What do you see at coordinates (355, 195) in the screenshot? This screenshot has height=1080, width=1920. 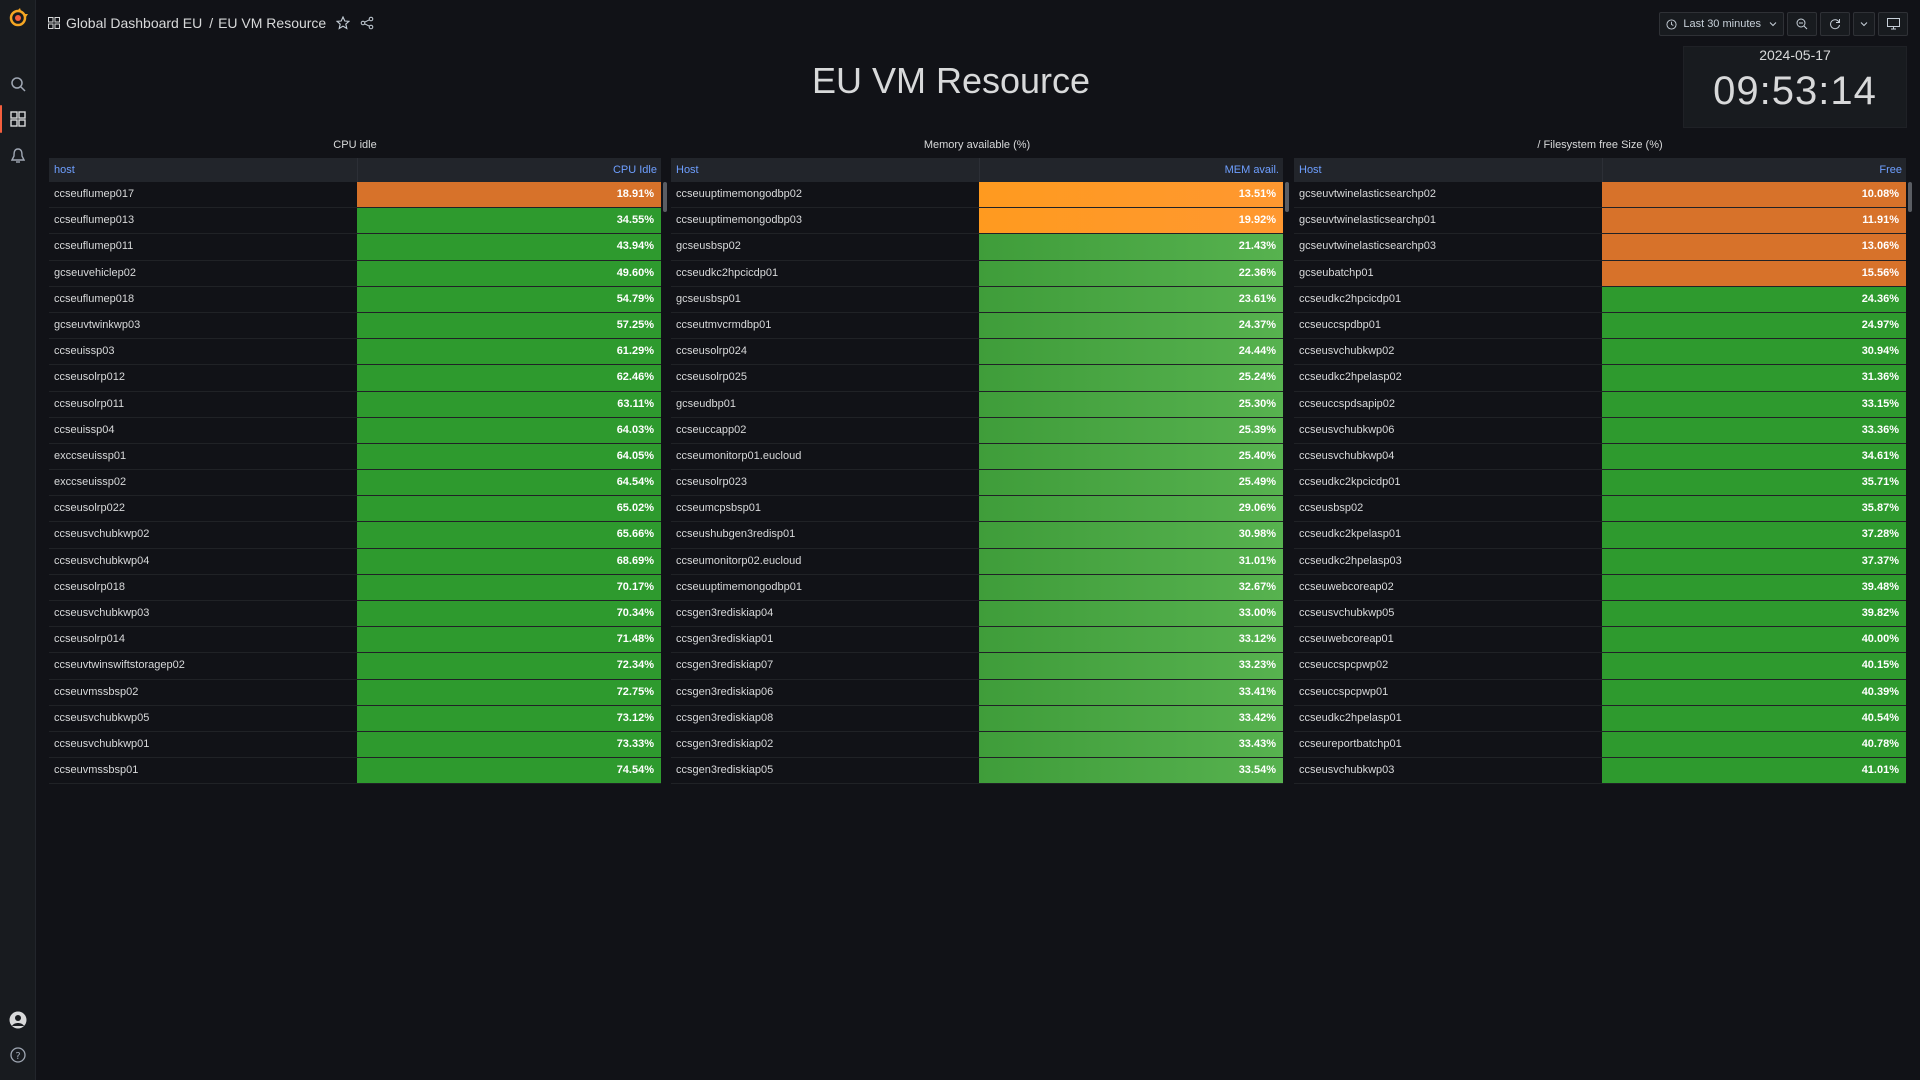 I see `table-row: ccseuflumep017 18.91%` at bounding box center [355, 195].